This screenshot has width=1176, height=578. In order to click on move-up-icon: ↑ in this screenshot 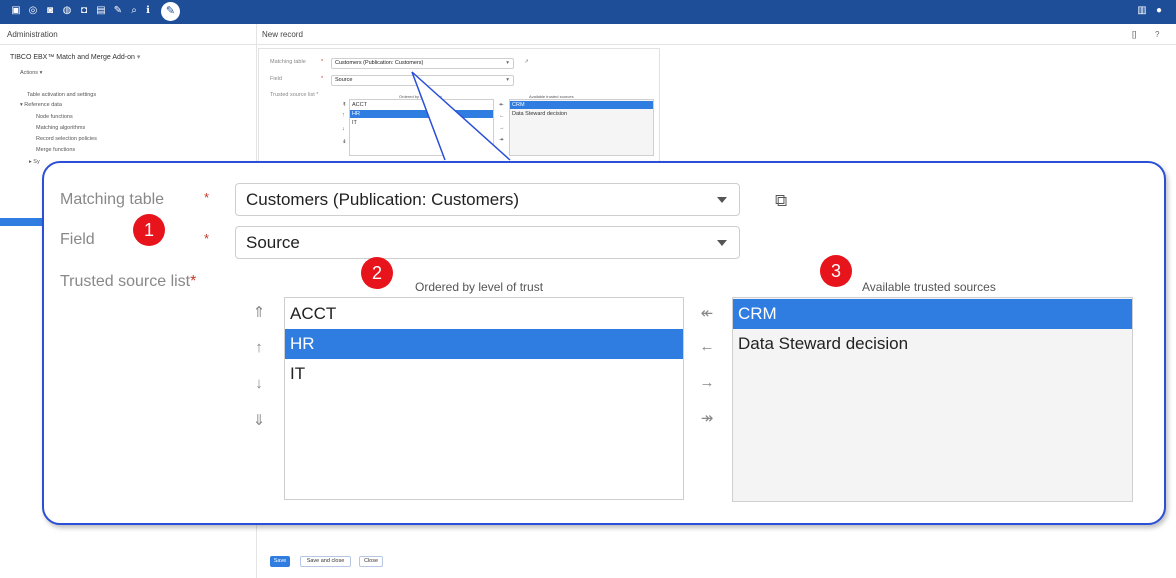, I will do `click(259, 347)`.